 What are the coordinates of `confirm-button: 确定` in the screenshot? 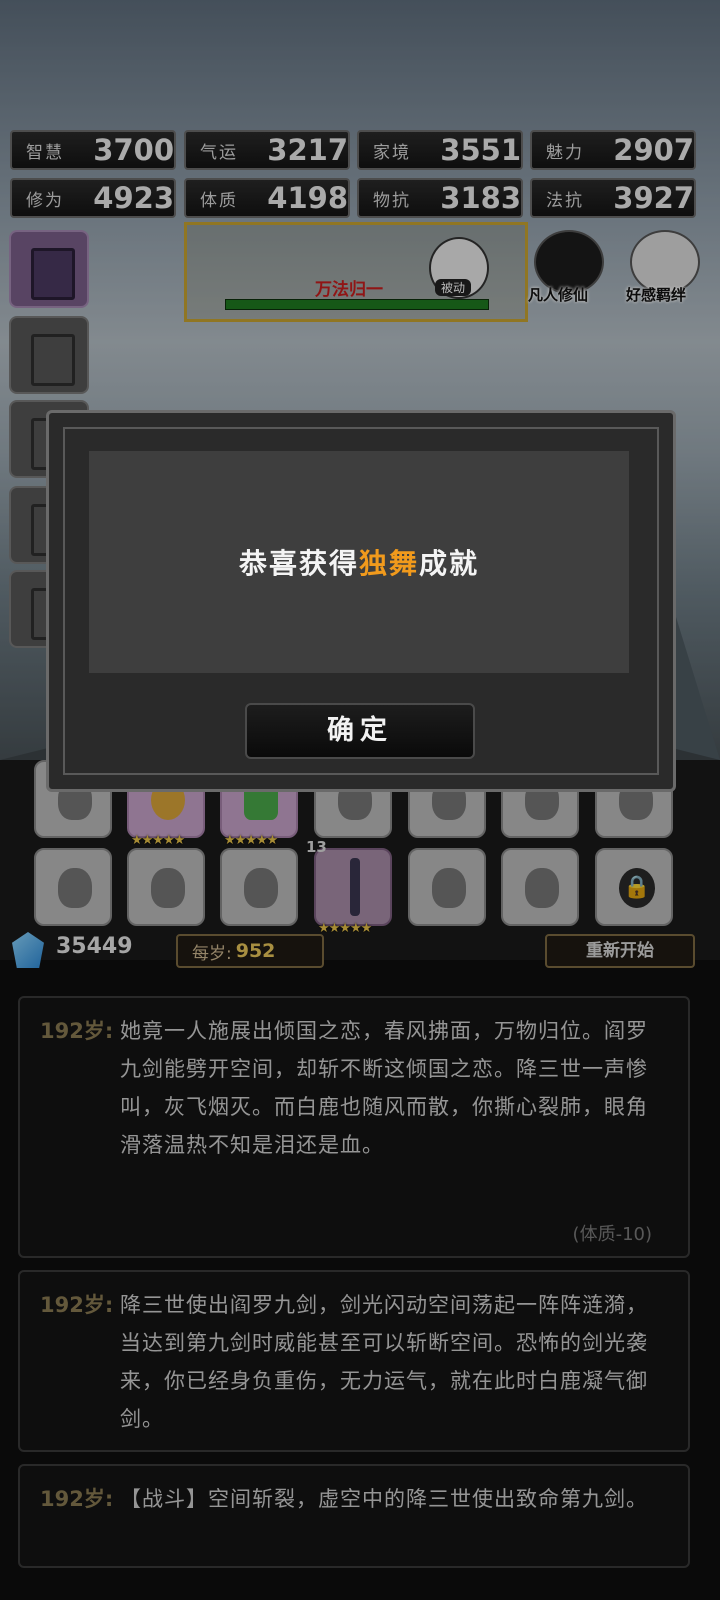 It's located at (360, 731).